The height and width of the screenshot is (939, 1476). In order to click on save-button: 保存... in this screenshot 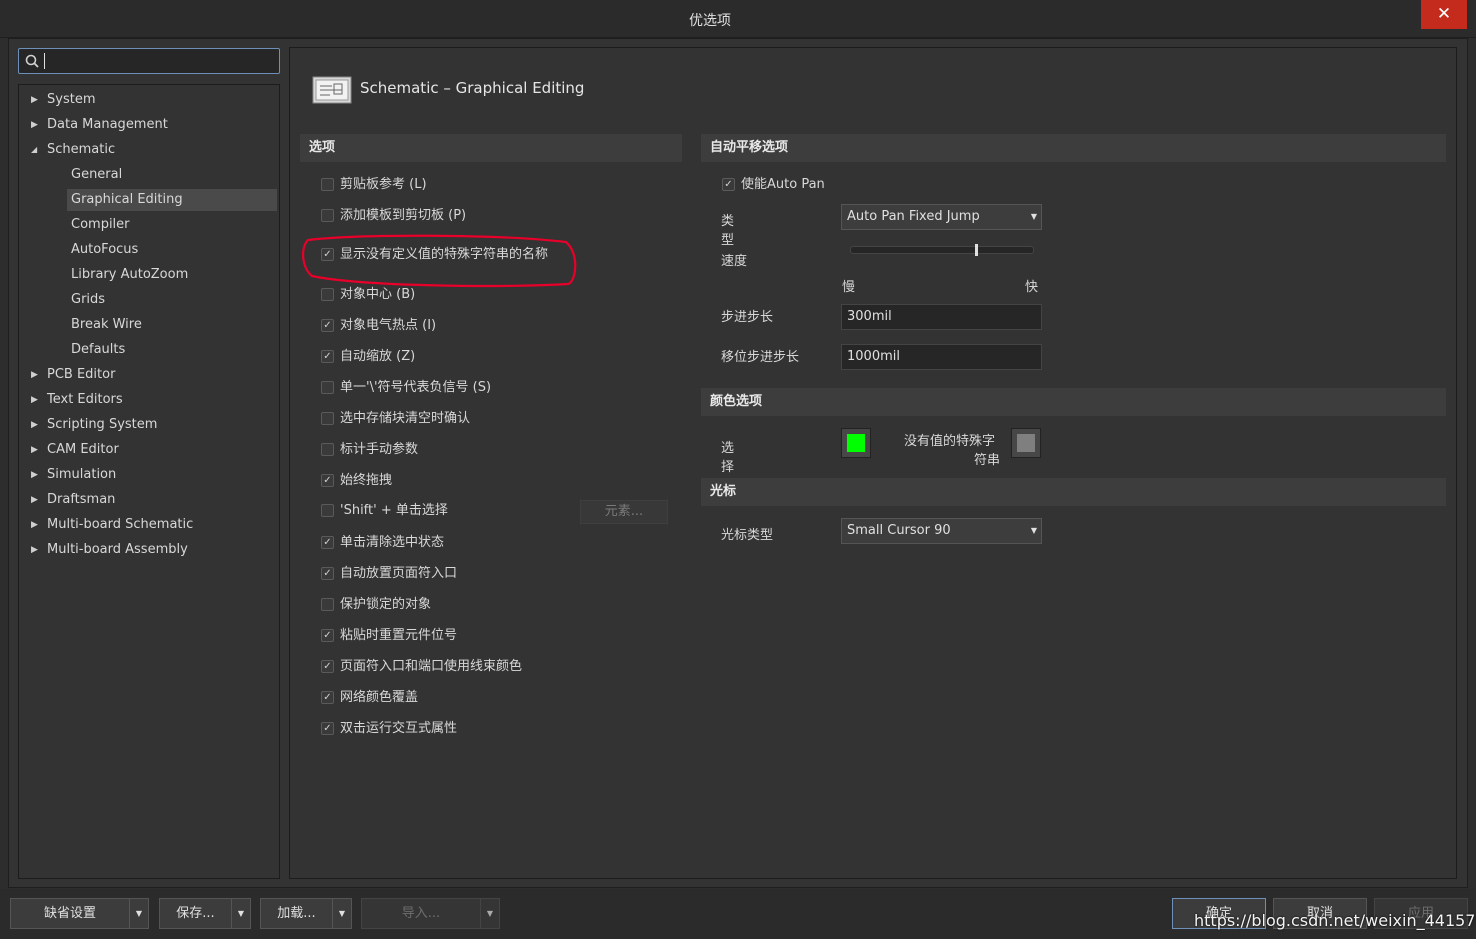, I will do `click(195, 913)`.